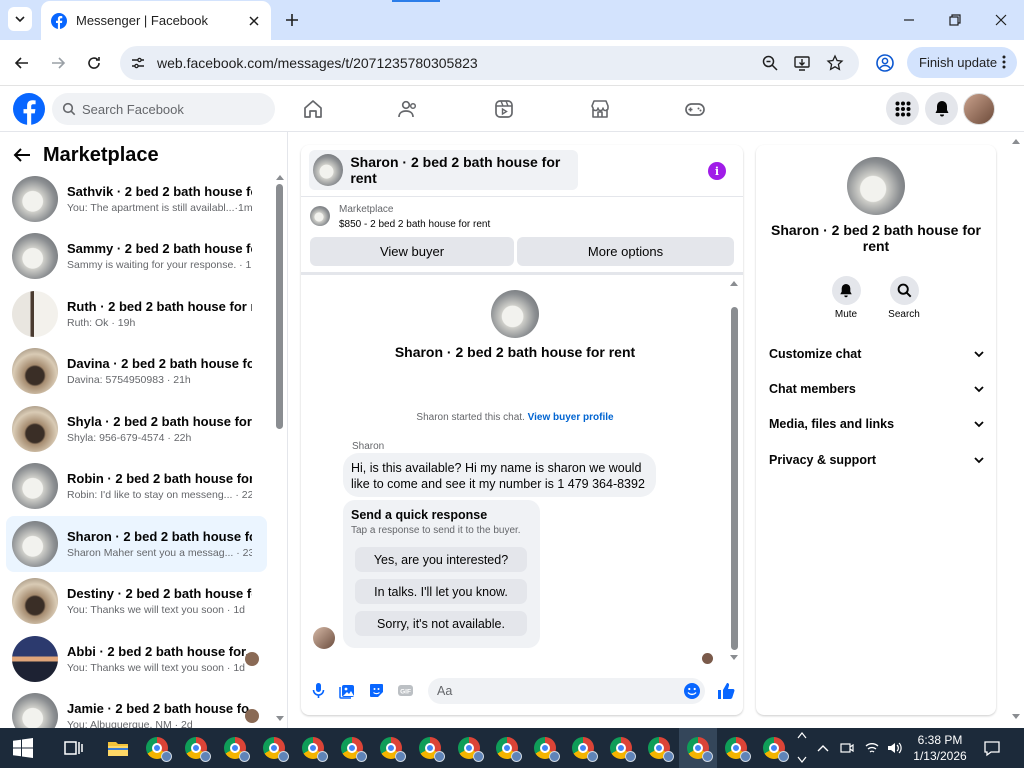 The width and height of the screenshot is (1024, 768). I want to click on install-app-icon, so click(802, 63).